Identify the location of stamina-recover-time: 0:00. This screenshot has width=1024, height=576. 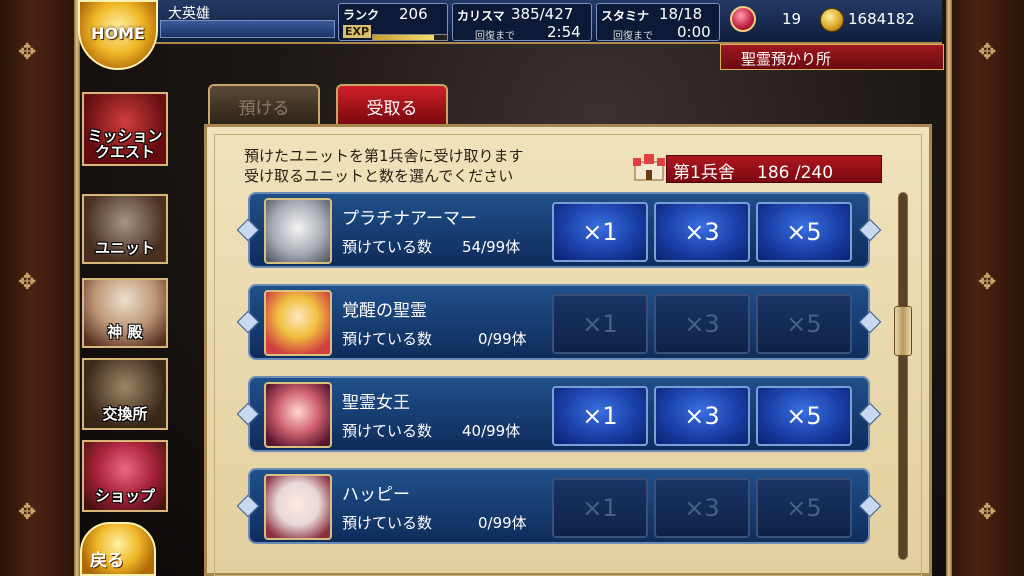
(694, 32).